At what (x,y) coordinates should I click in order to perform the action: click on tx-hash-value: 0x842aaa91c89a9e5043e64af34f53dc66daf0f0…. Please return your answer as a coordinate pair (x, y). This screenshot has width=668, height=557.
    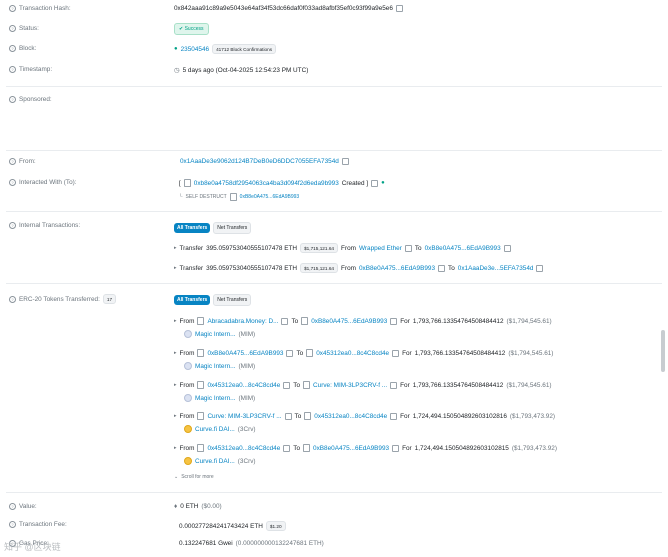
    Looking at the image, I should click on (288, 8).